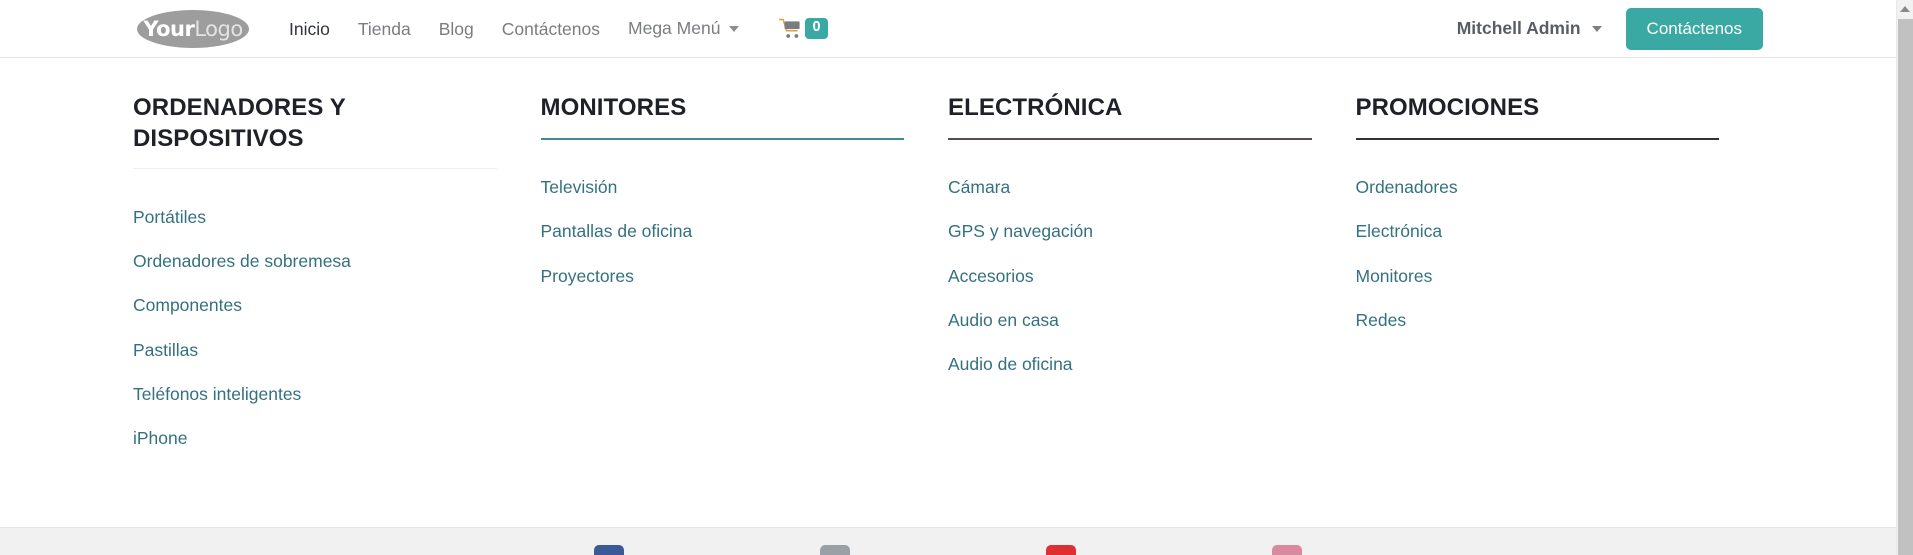  I want to click on mega-menu-link: Ordenadores, so click(1538, 188).